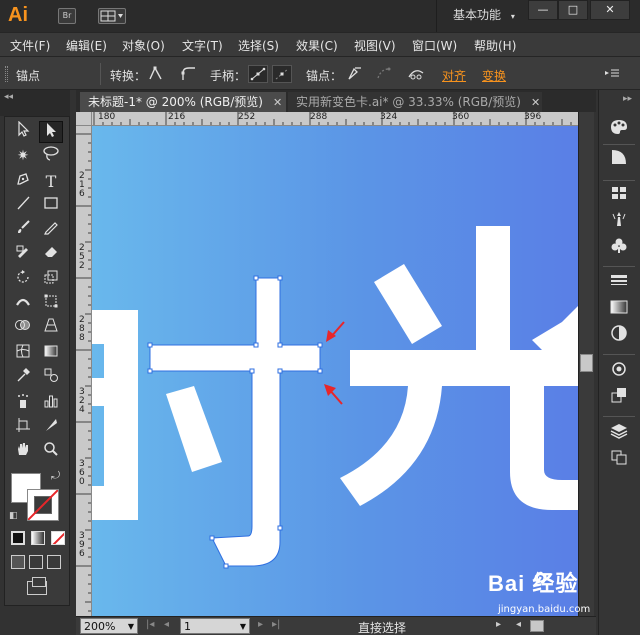  I want to click on menu-file: 文件(F), so click(30, 45).